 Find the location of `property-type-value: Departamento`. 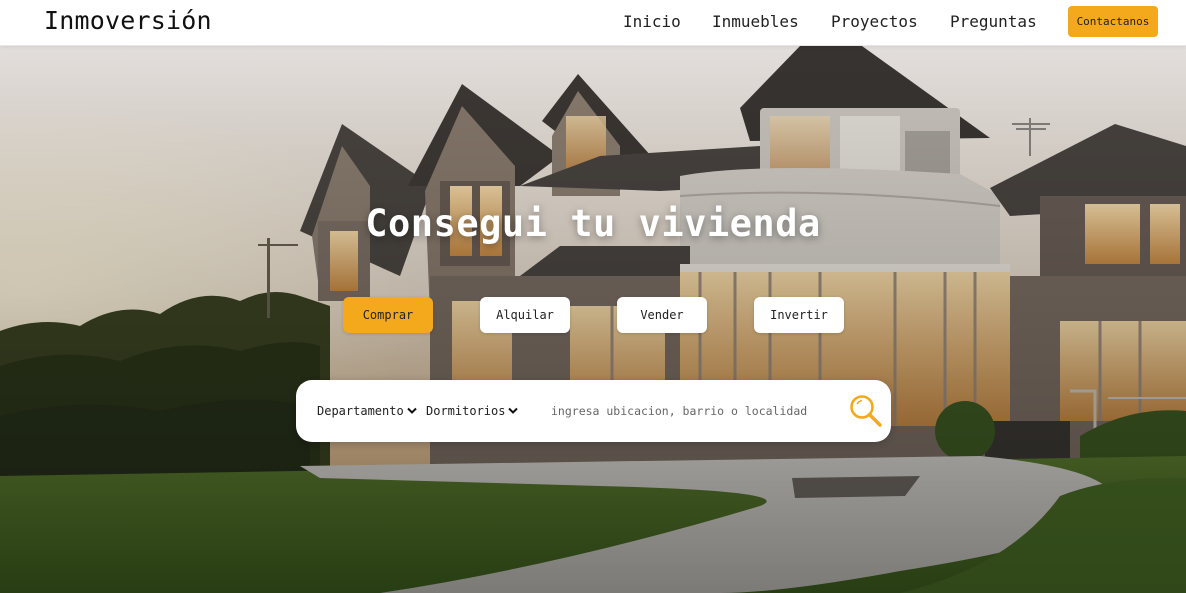

property-type-value: Departamento is located at coordinates (360, 411).